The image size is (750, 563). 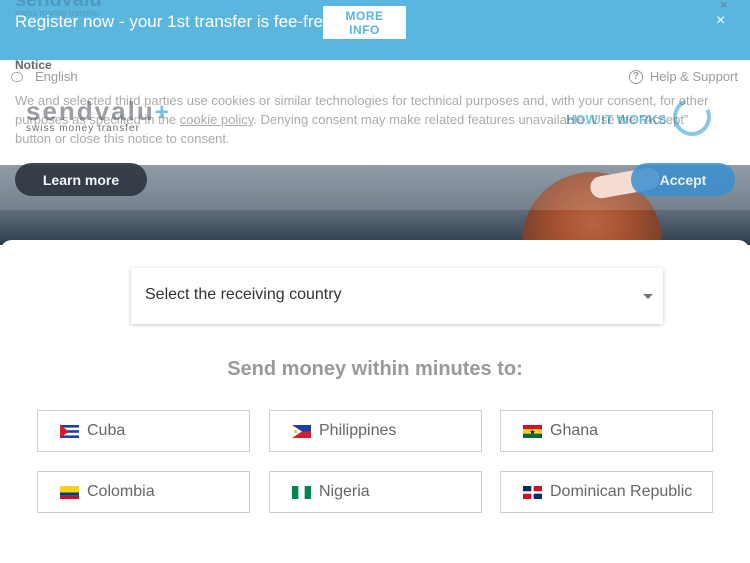 What do you see at coordinates (81, 179) in the screenshot?
I see `learn-more-button: Learn more` at bounding box center [81, 179].